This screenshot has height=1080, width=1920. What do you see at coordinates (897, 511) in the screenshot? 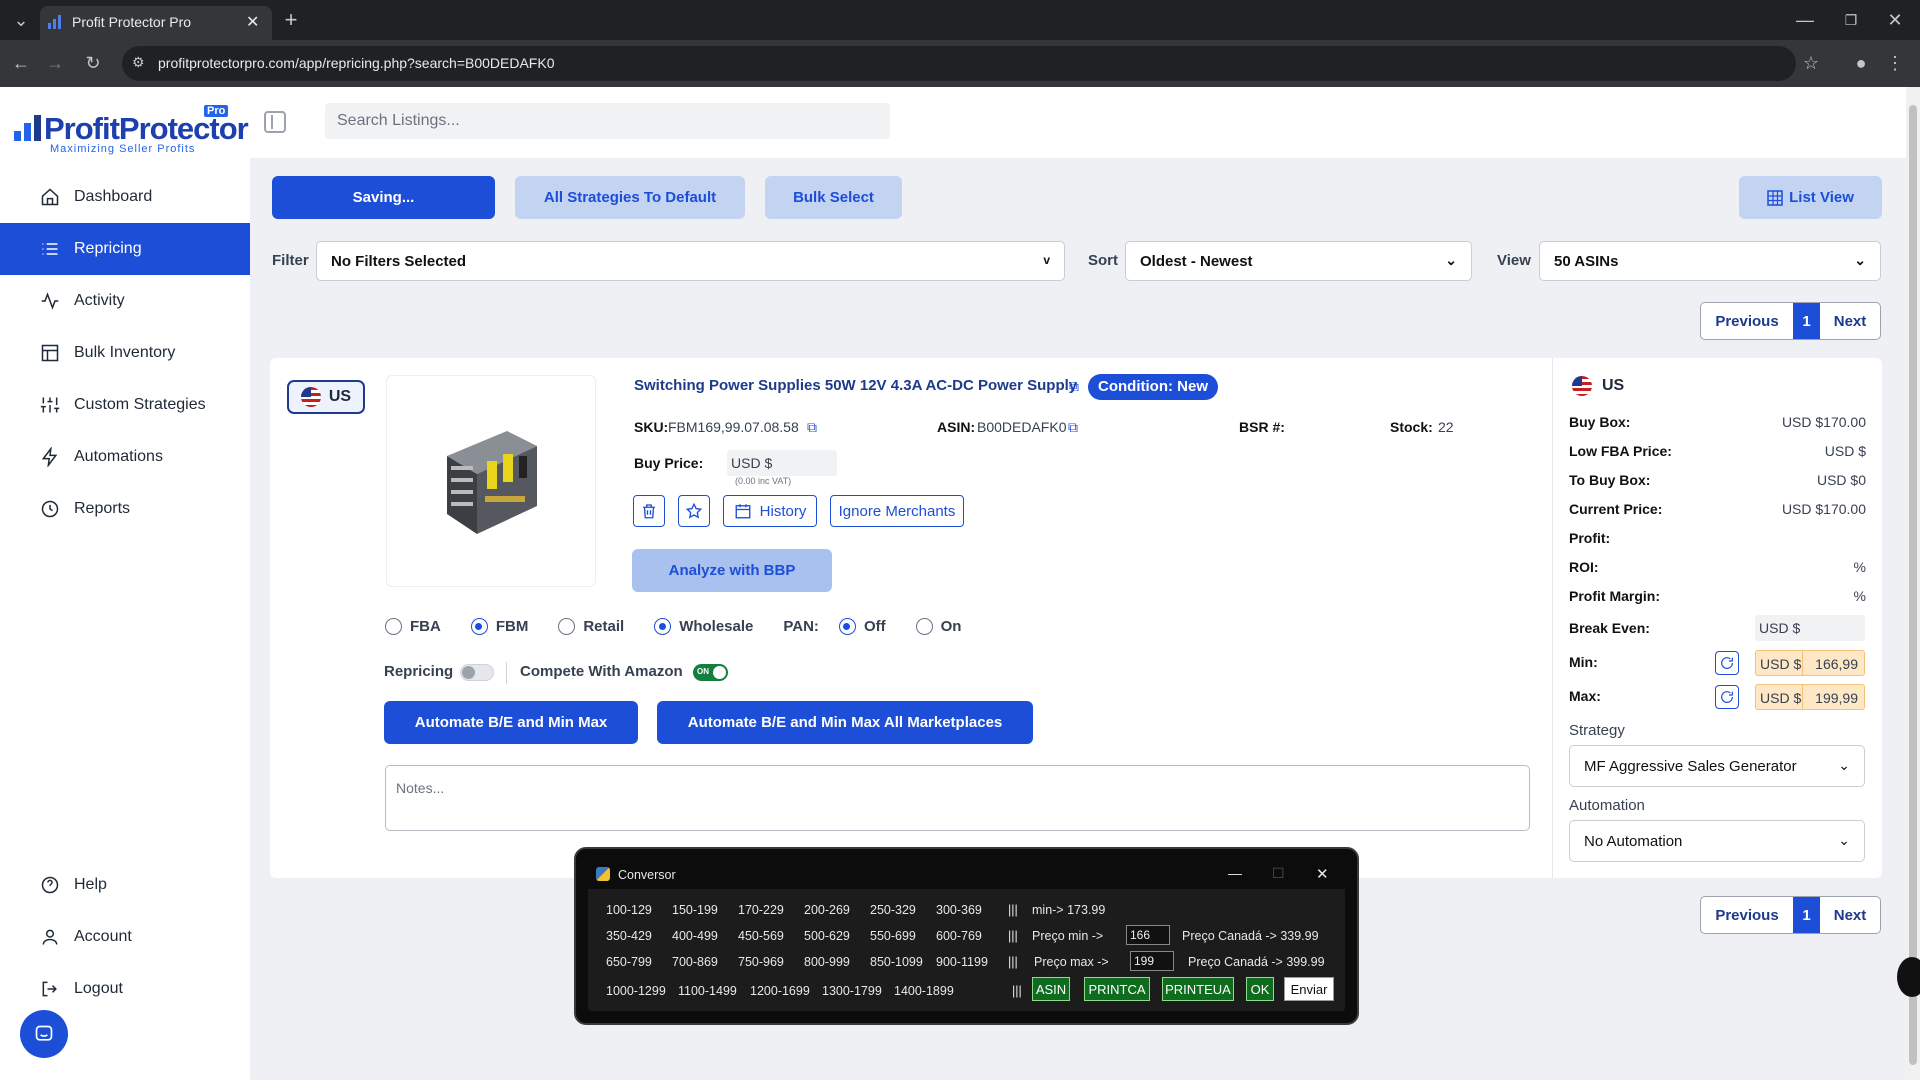
I see `ignore-merchants-button: Ignore Merchants` at bounding box center [897, 511].